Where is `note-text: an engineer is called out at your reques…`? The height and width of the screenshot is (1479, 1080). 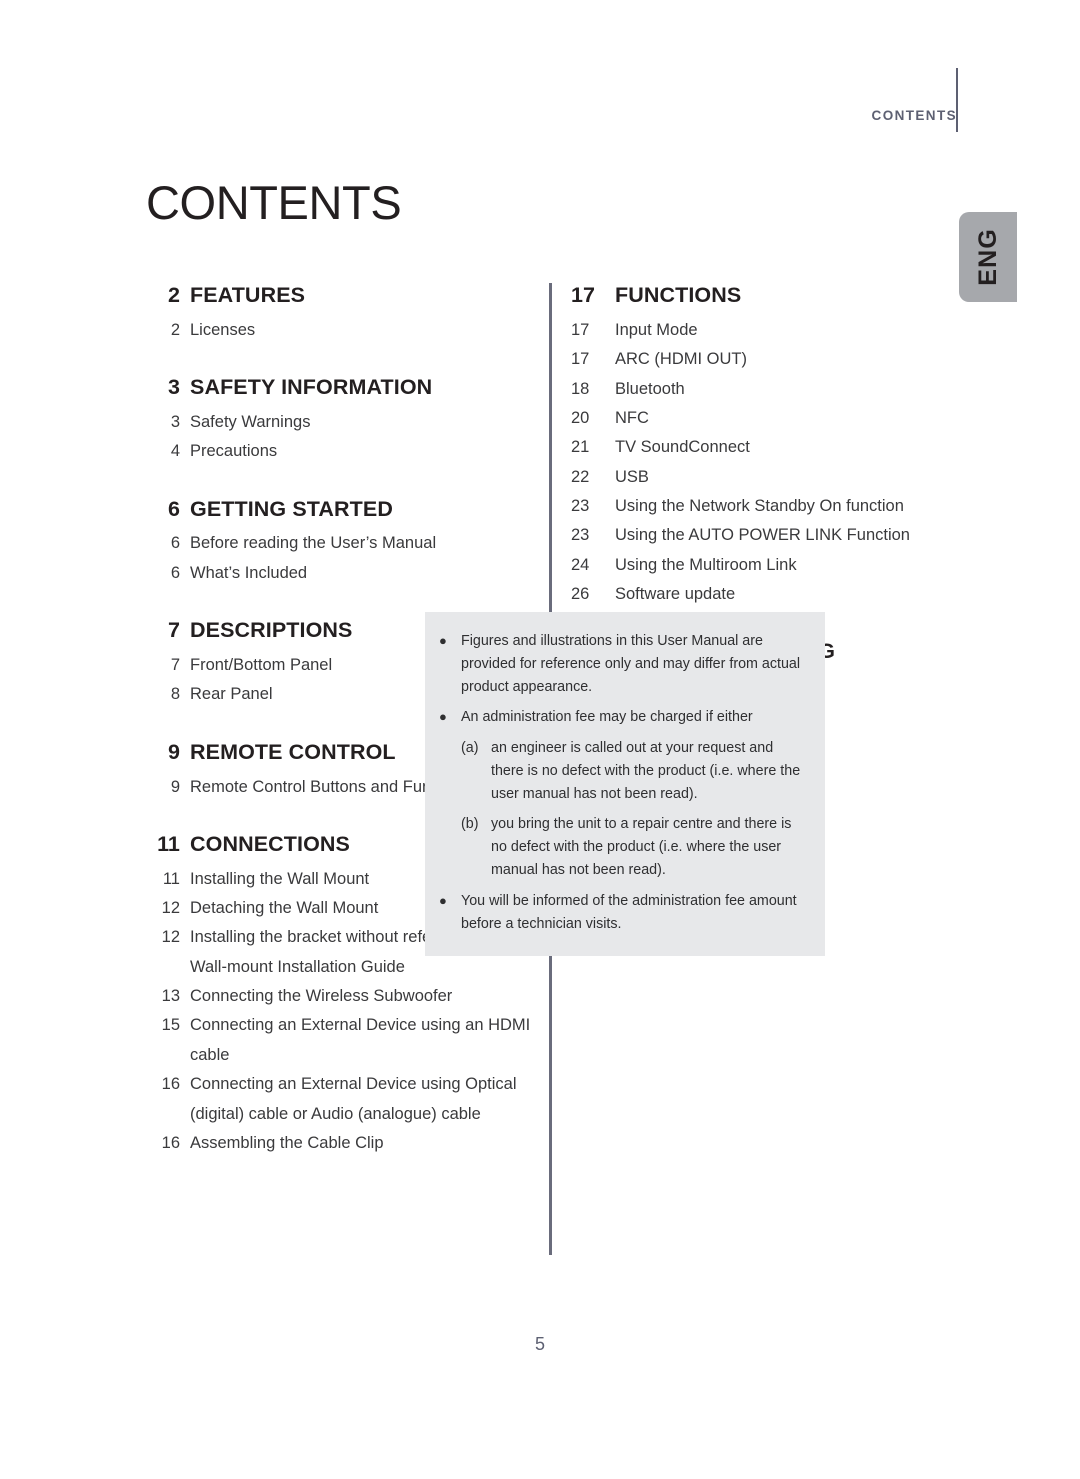 note-text: an engineer is called out at your reques… is located at coordinates (646, 770).